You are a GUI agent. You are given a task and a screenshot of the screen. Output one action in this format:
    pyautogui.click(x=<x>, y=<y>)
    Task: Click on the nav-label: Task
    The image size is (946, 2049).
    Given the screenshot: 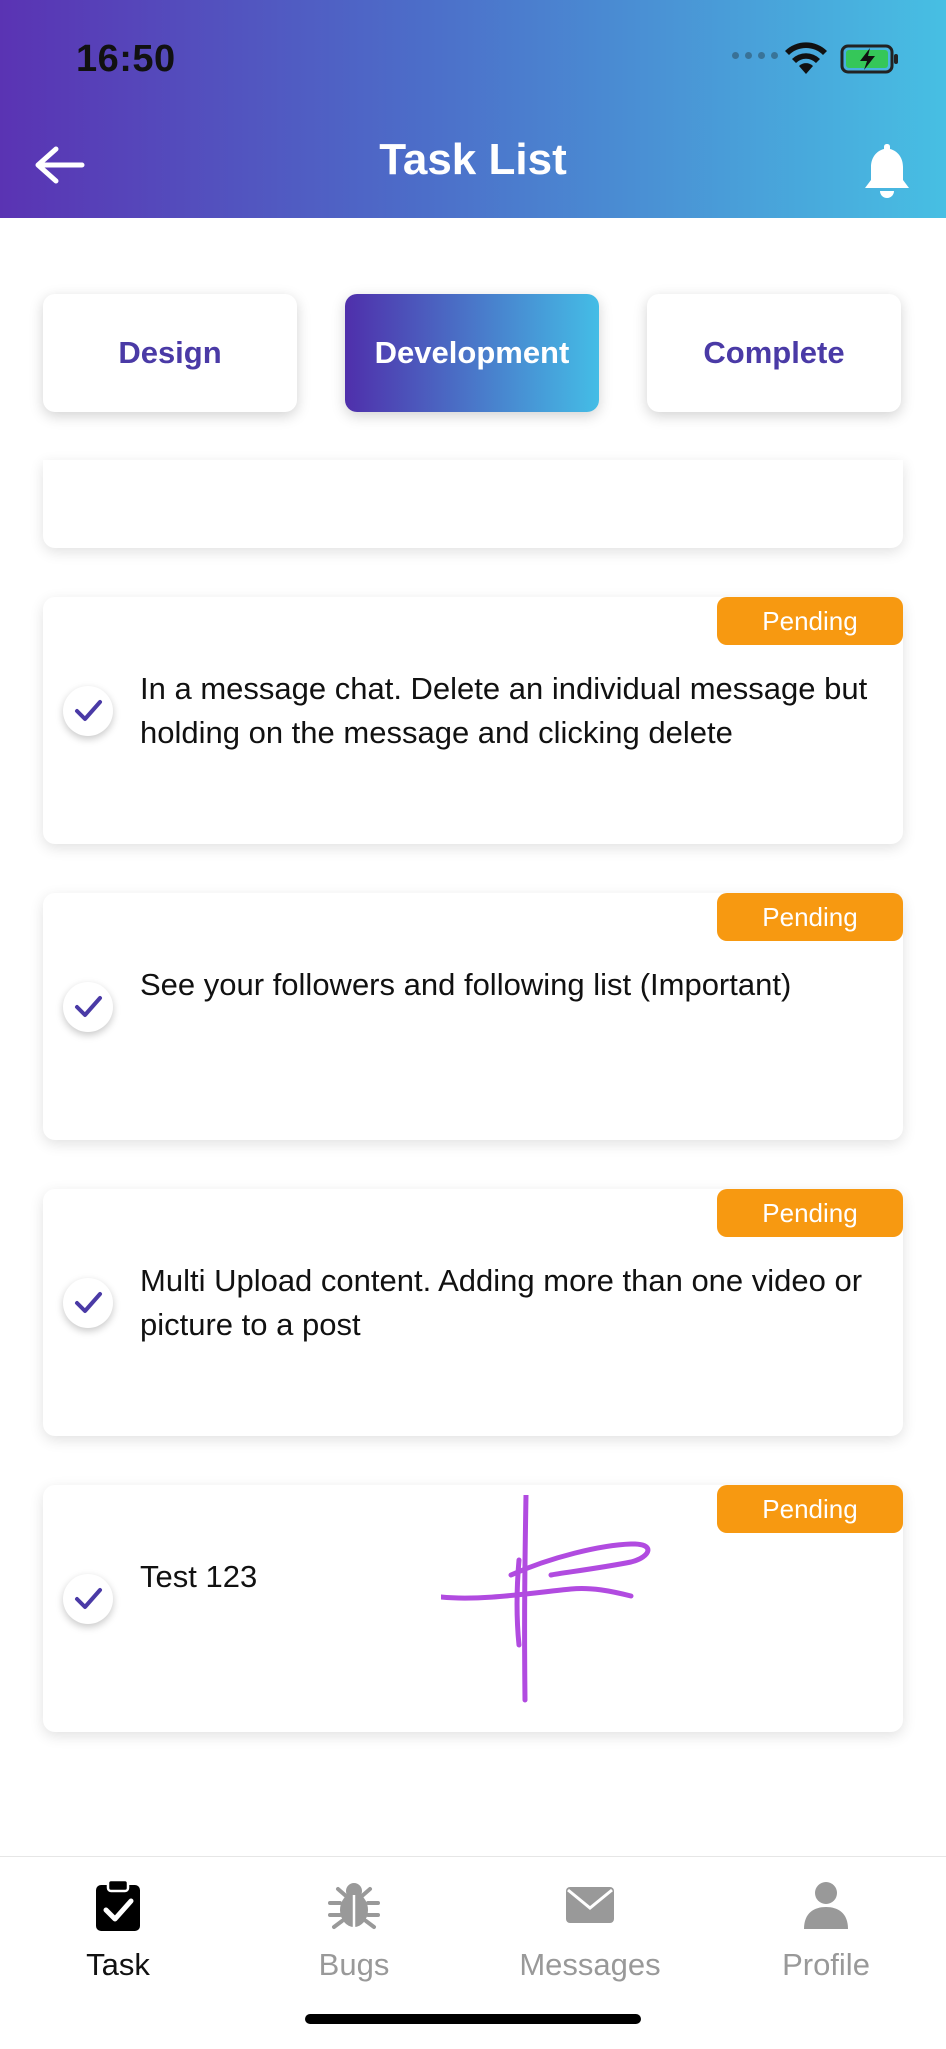 What is the action you would take?
    pyautogui.click(x=118, y=1964)
    